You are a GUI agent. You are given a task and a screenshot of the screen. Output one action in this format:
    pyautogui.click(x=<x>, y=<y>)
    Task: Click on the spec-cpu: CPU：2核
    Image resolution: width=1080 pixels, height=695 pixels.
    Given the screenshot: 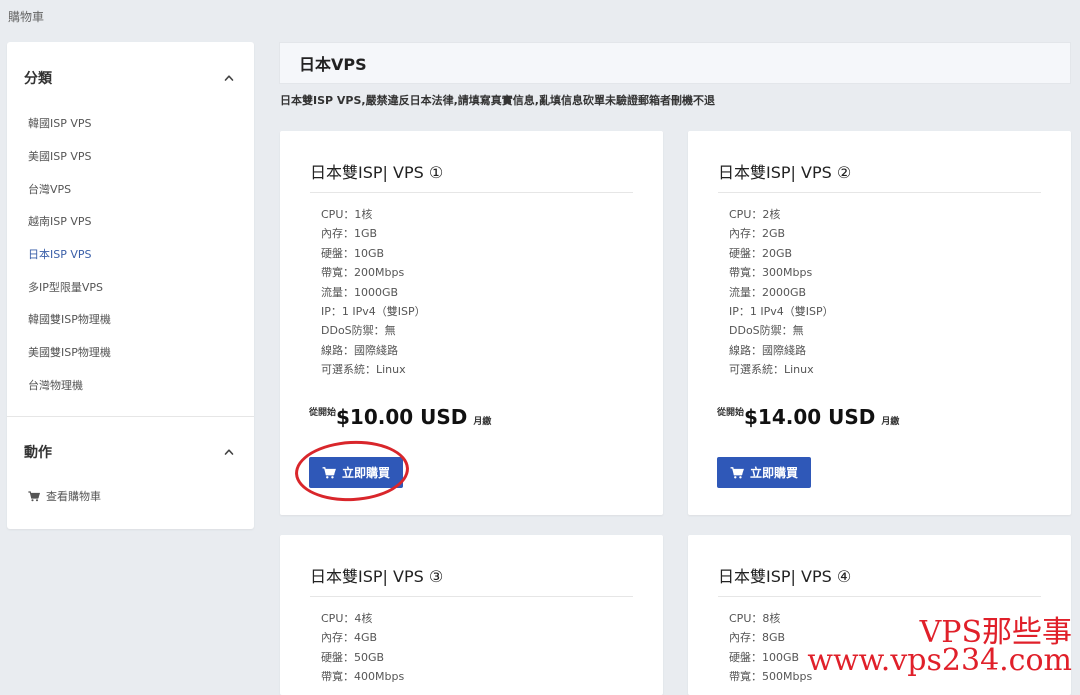 What is the action you would take?
    pyautogui.click(x=755, y=214)
    